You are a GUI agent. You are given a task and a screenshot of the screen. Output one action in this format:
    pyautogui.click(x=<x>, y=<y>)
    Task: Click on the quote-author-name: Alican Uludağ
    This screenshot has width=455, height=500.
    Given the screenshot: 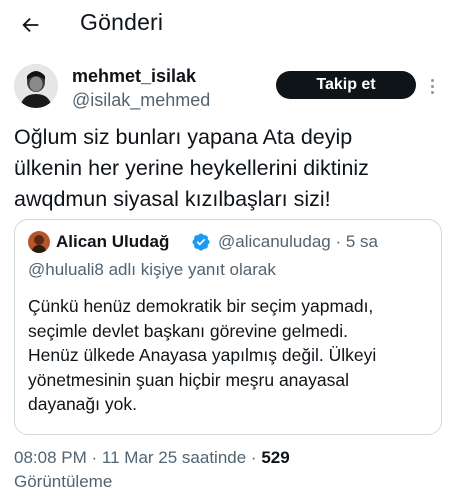 What is the action you would take?
    pyautogui.click(x=113, y=241)
    